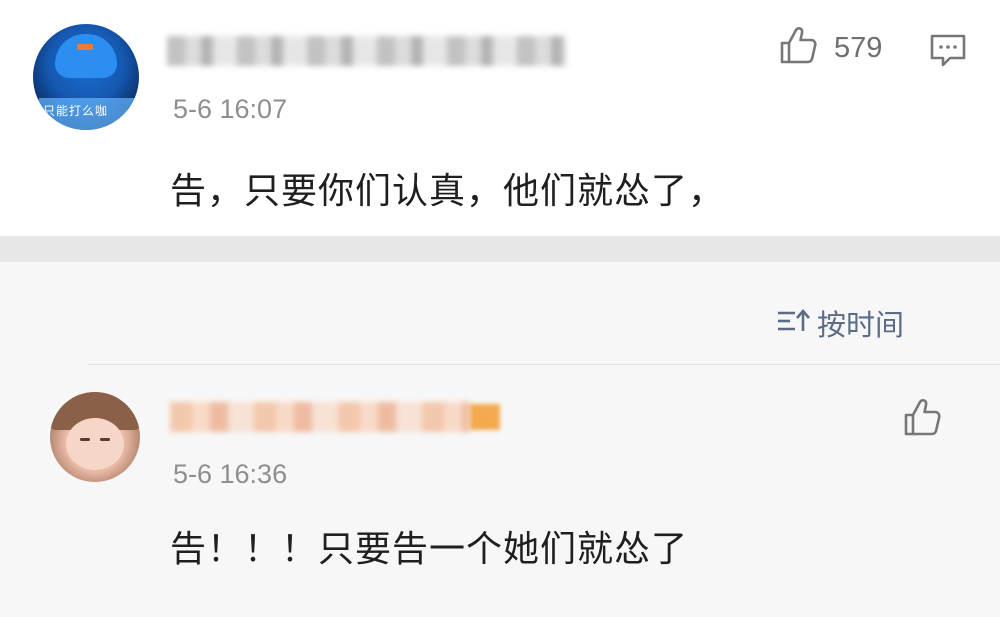 This screenshot has height=617, width=1000. What do you see at coordinates (861, 325) in the screenshot?
I see `sort-label: 按时间` at bounding box center [861, 325].